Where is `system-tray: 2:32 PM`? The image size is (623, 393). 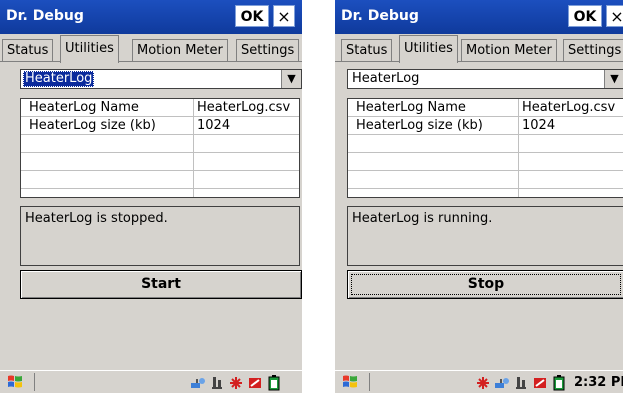
system-tray: 2:32 PM is located at coordinates (549, 382).